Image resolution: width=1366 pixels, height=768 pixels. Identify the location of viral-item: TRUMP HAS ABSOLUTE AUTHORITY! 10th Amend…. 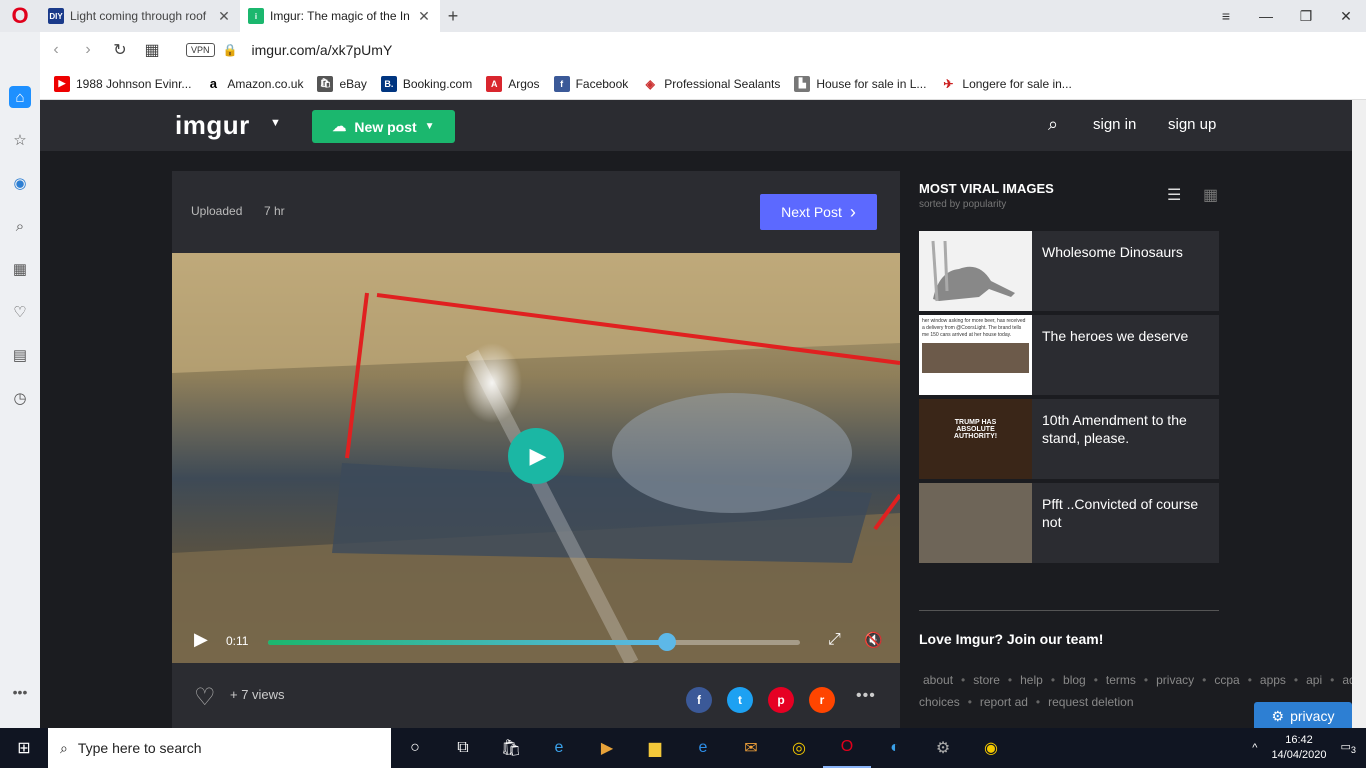
(1069, 439).